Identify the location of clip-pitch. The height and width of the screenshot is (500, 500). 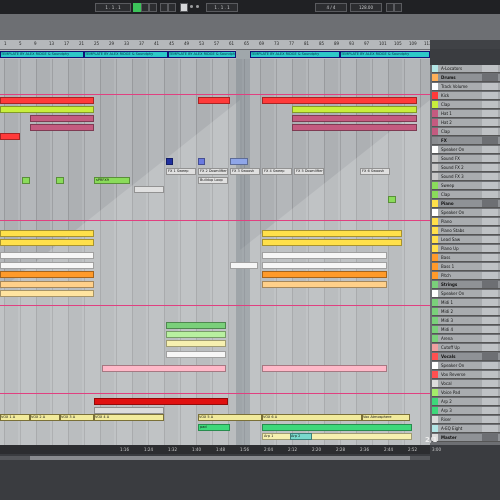
(47, 293).